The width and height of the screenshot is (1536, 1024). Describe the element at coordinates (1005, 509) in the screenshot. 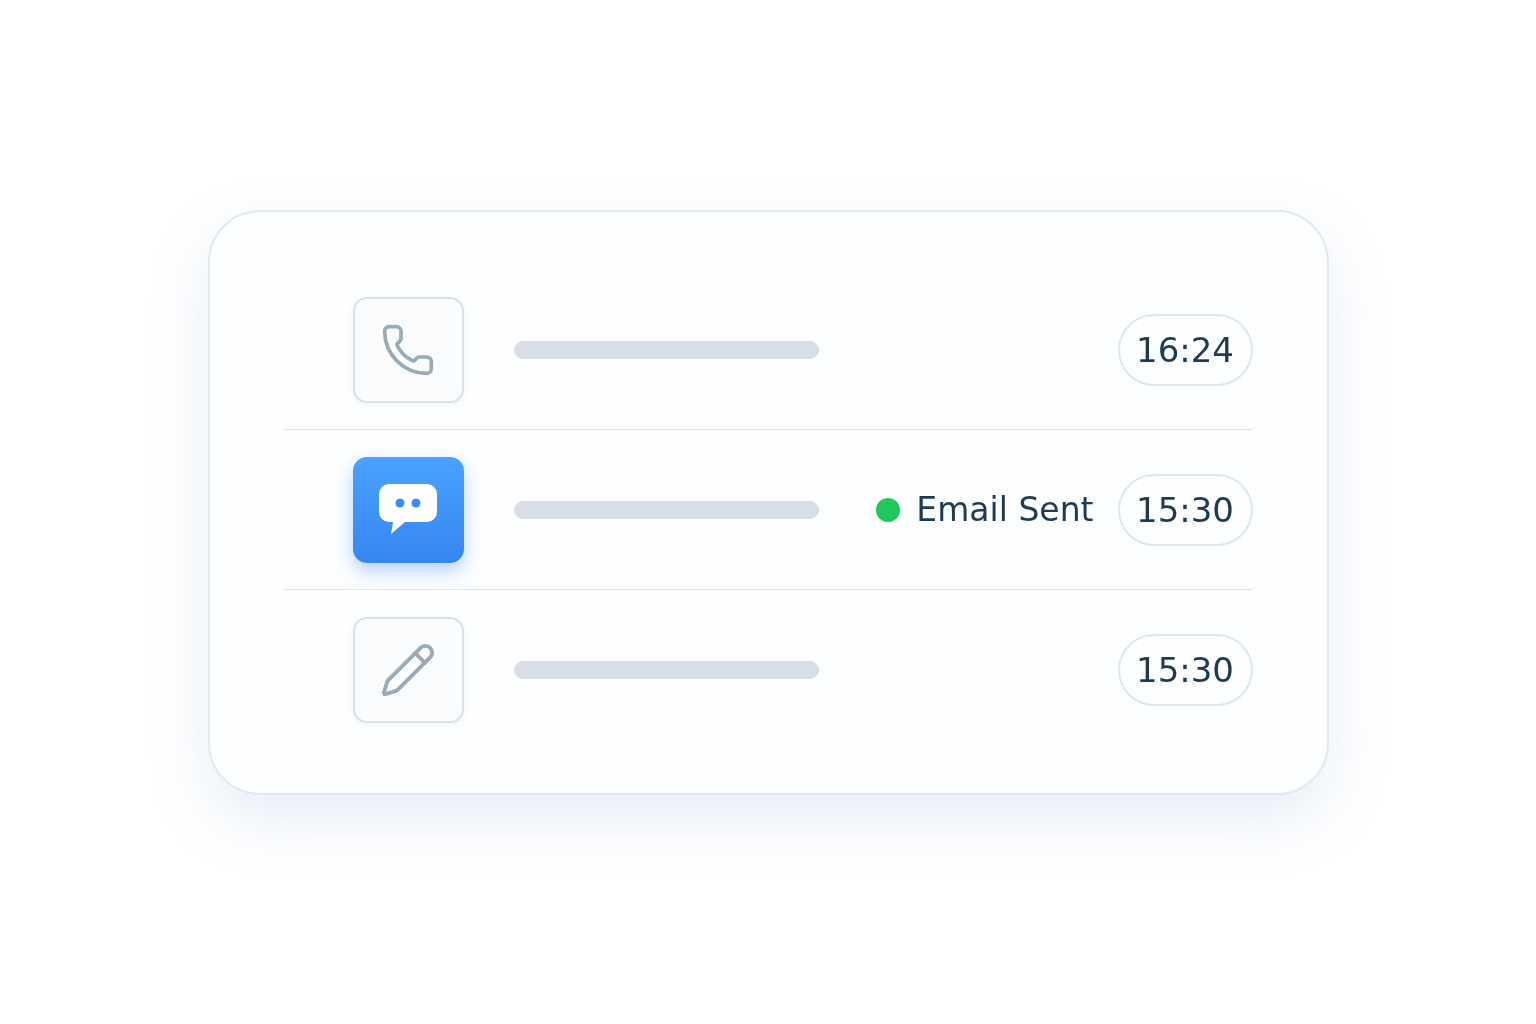

I see `status-label: Email Sent` at that location.